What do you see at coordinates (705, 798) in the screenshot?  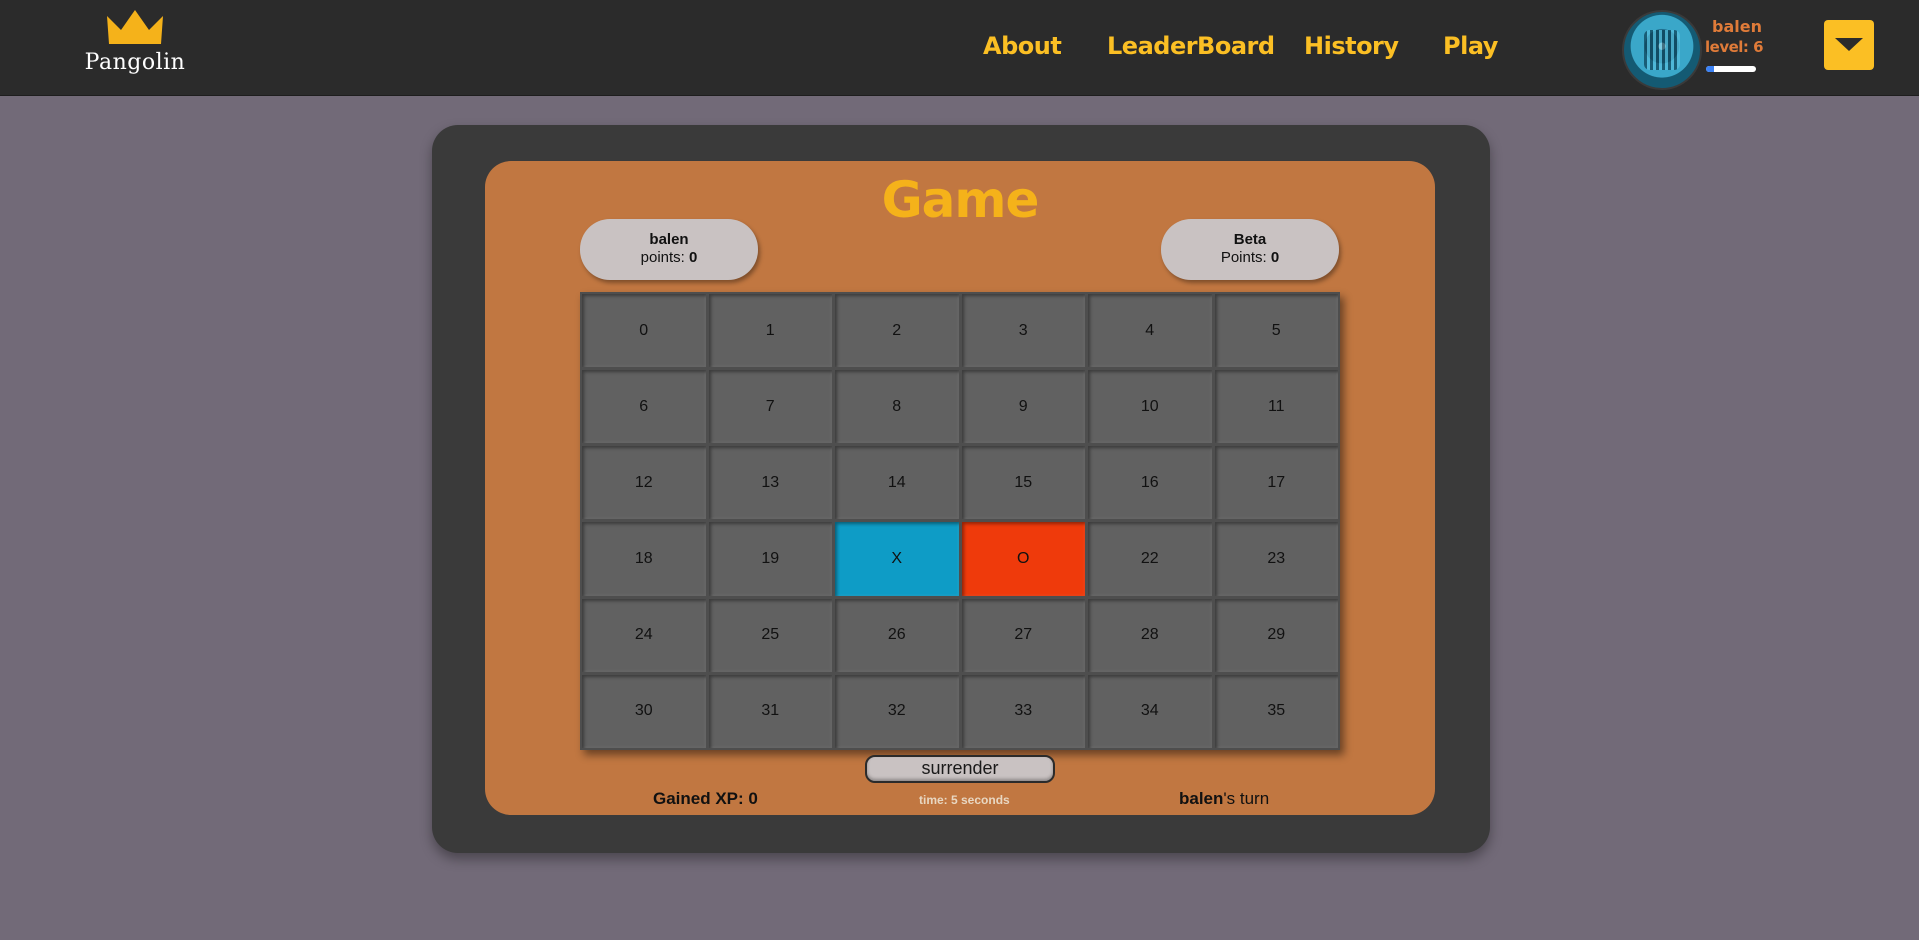 I see `gained-xp: Gained XP: 0` at bounding box center [705, 798].